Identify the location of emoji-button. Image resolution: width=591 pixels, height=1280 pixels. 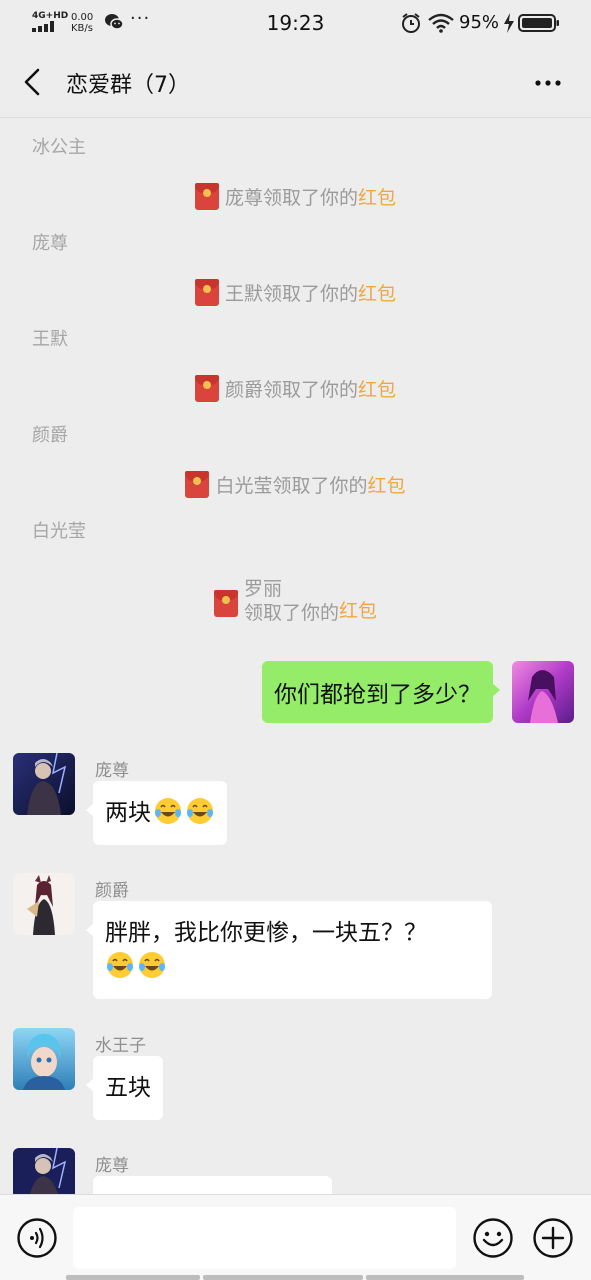
(493, 1238).